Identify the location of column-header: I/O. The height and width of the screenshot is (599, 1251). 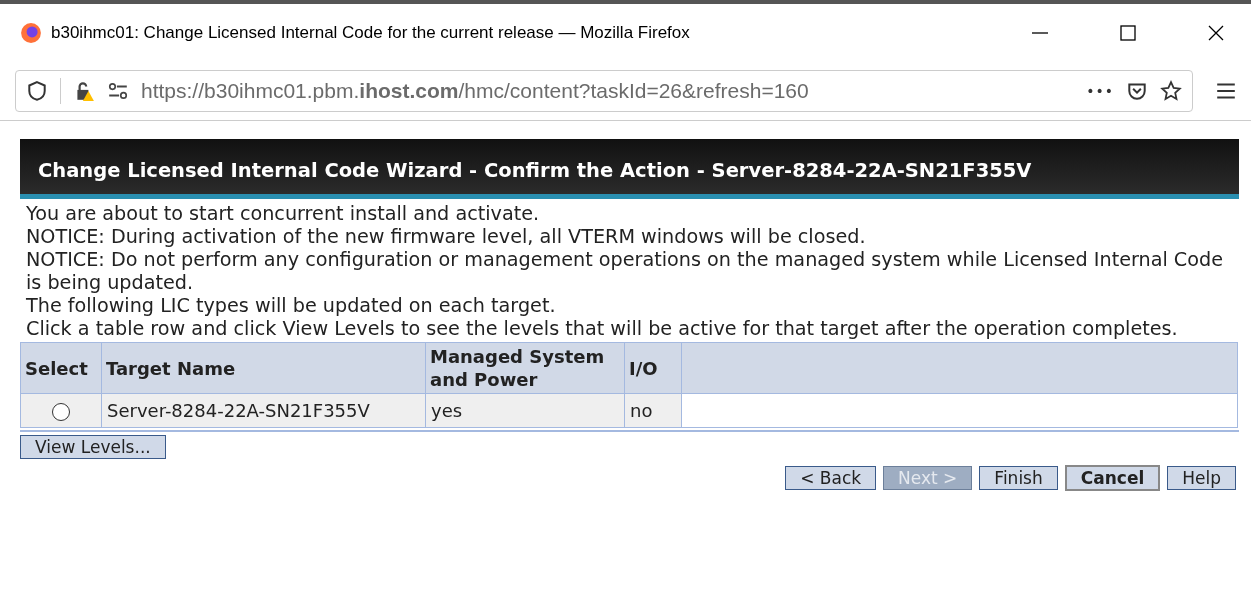
(653, 368).